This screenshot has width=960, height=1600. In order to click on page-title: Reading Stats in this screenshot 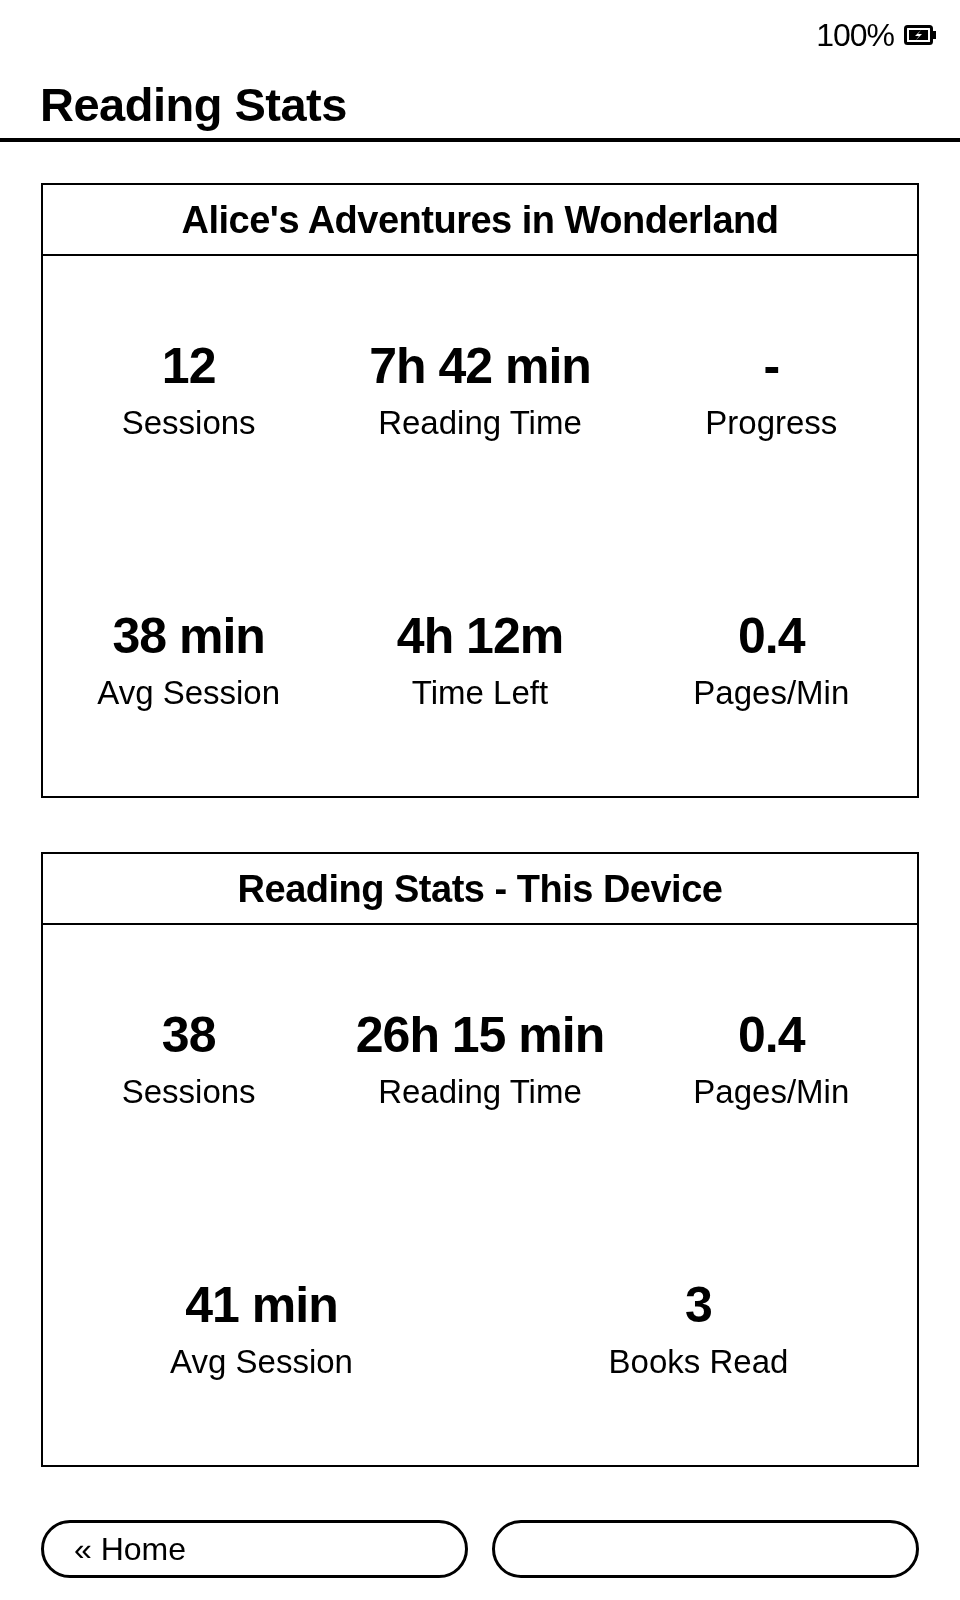, I will do `click(193, 105)`.